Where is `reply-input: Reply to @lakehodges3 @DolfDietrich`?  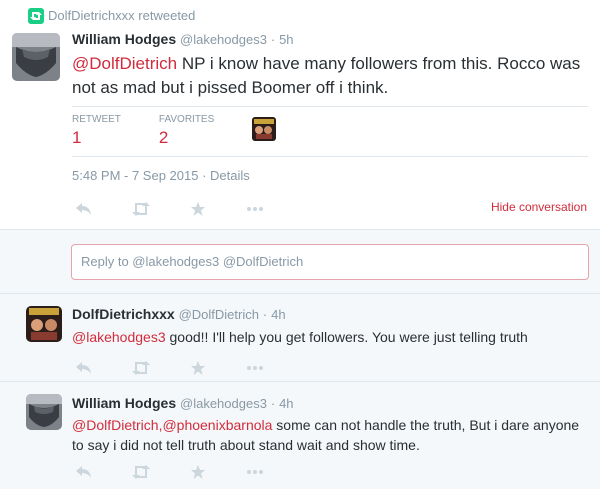
reply-input: Reply to @lakehodges3 @DolfDietrich is located at coordinates (330, 262).